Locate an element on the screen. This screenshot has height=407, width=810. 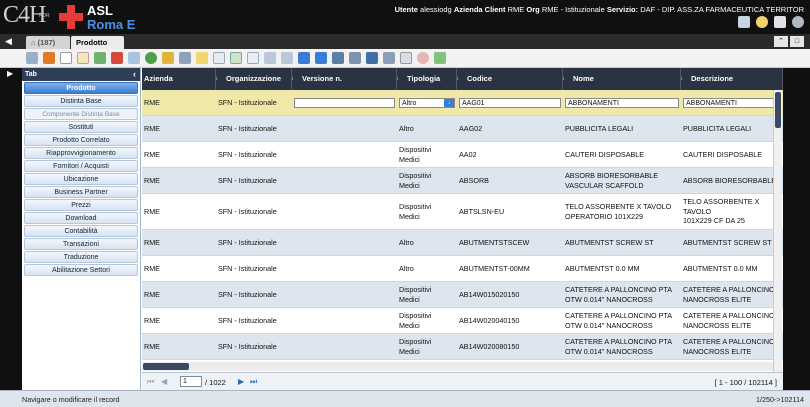
logo: C4H FOR ASL Roma E is located at coordinates (73, 17).